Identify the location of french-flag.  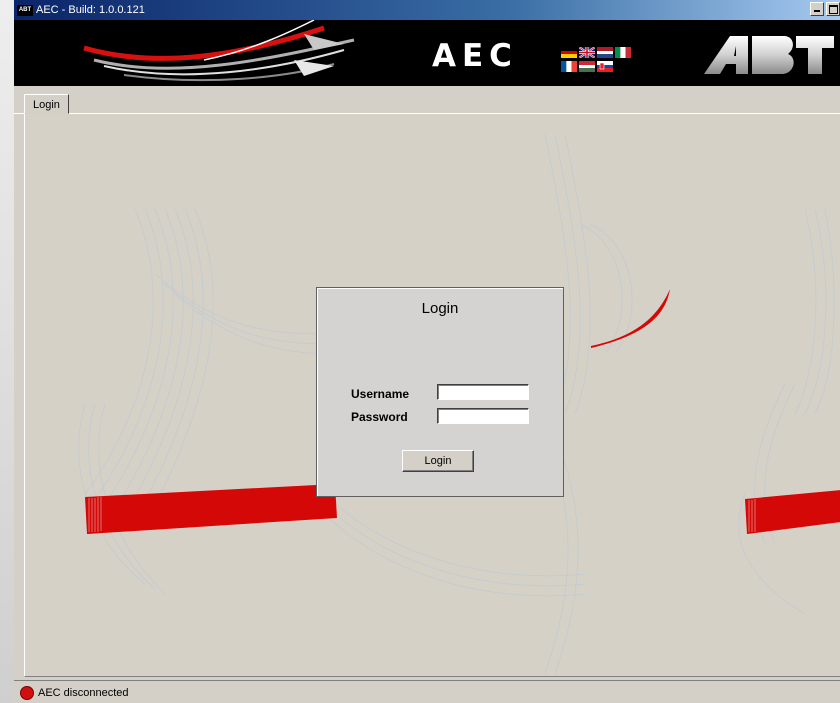
(569, 66).